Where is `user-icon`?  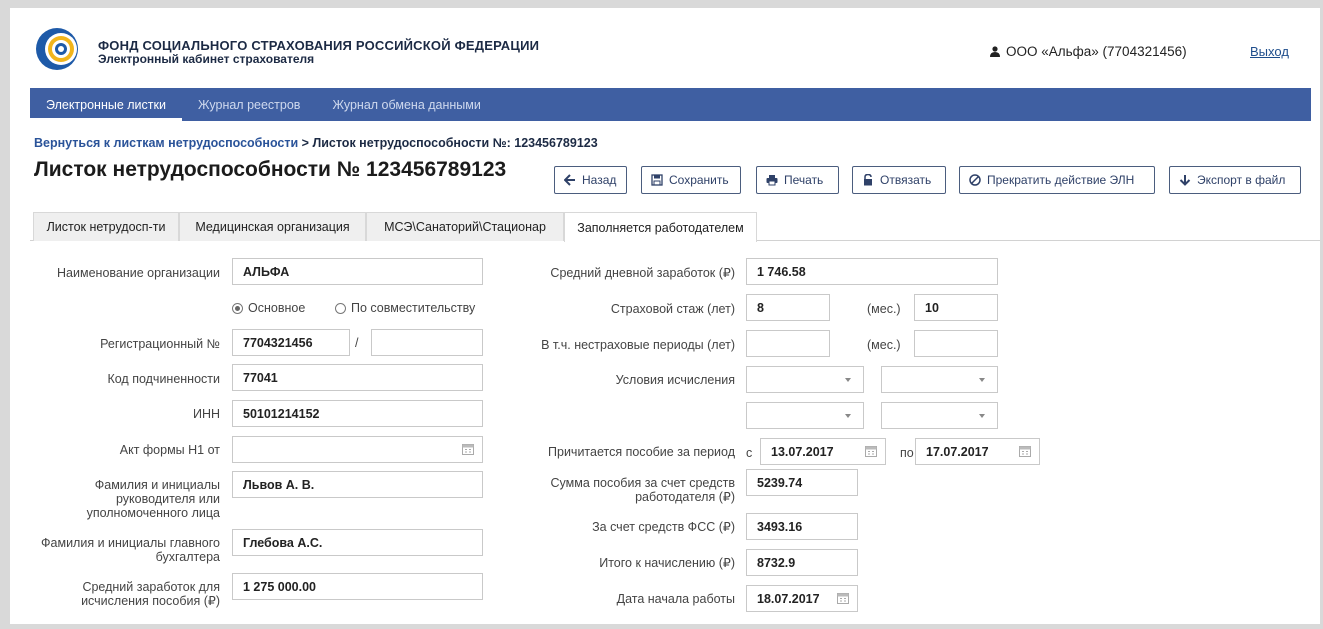 user-icon is located at coordinates (995, 51).